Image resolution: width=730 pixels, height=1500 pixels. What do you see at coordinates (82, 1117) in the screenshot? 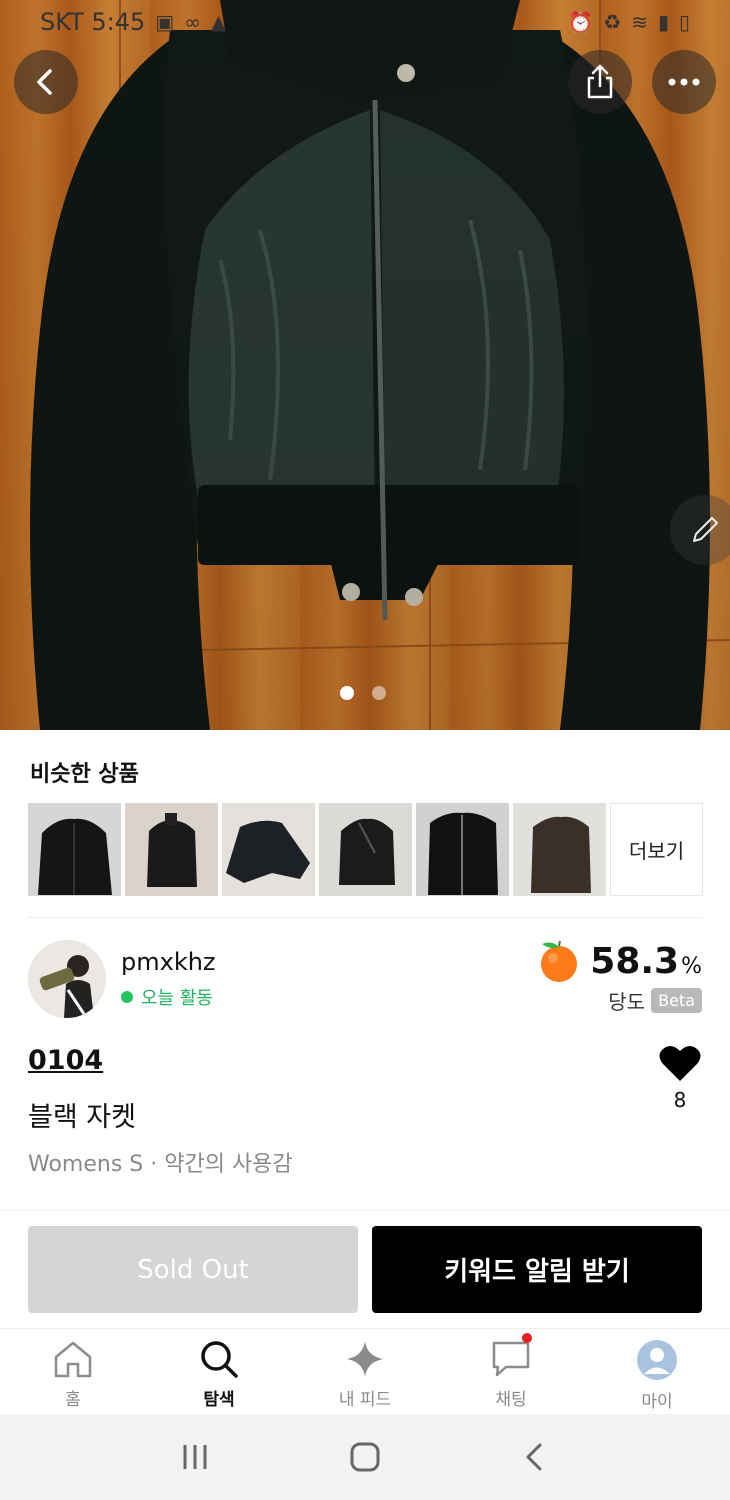
I see `product-title: 블랙 자켓` at bounding box center [82, 1117].